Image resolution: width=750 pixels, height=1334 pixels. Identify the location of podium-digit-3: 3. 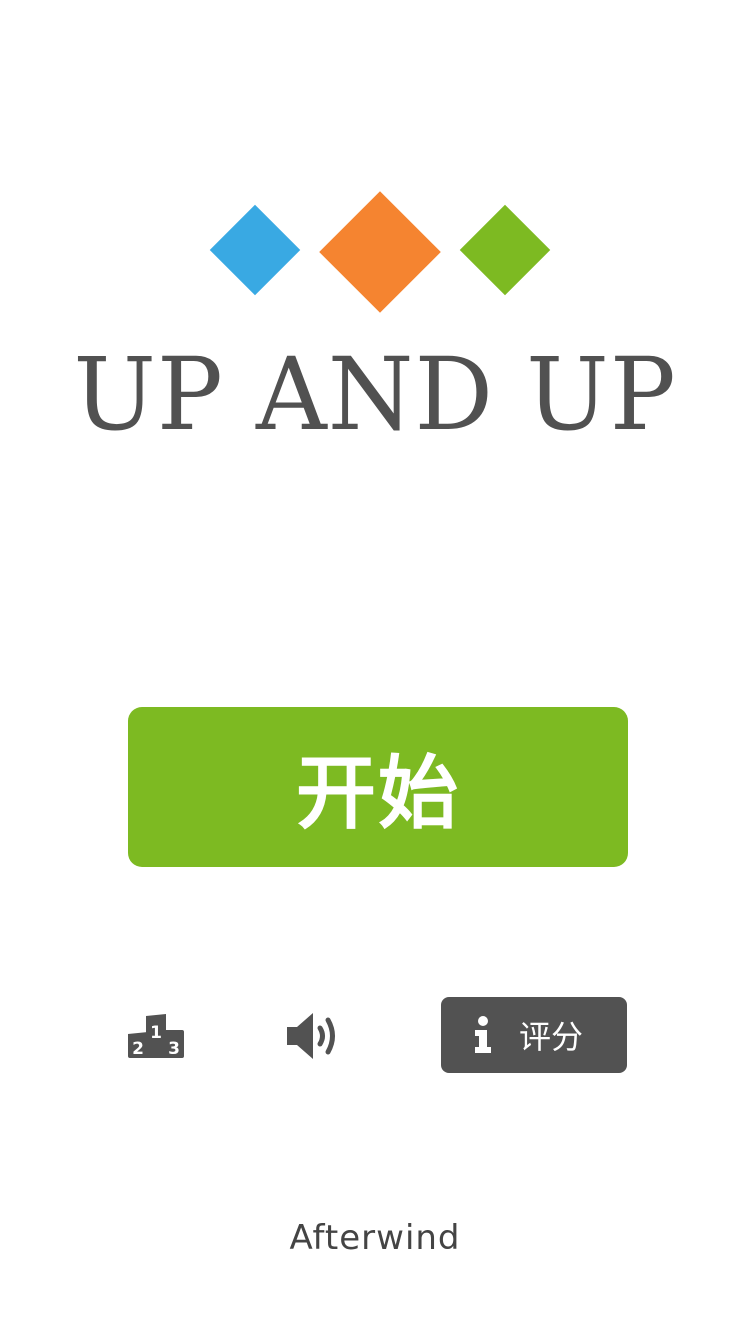
(174, 1049).